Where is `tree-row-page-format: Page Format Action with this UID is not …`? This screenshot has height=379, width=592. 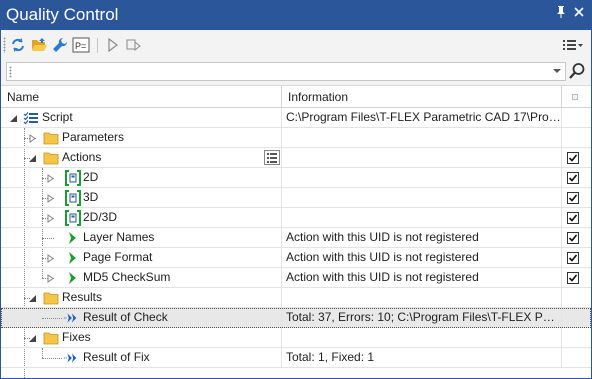
tree-row-page-format: Page Format Action with this UID is not … is located at coordinates (296, 258).